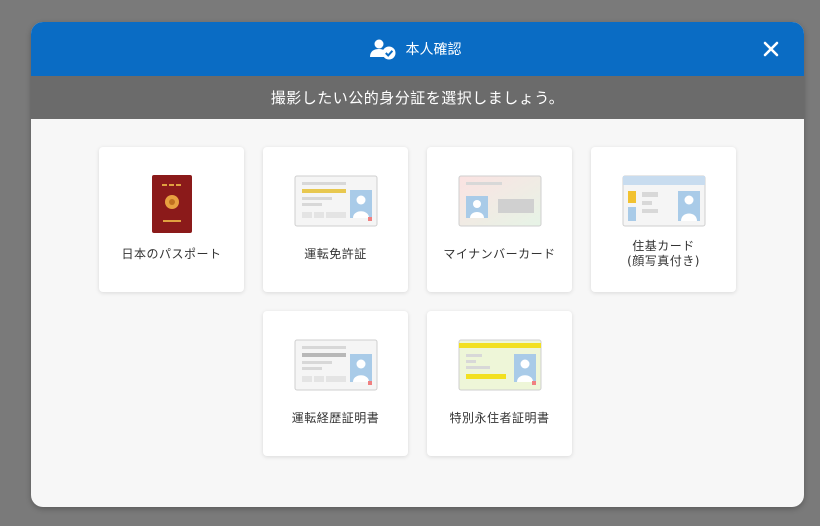 This screenshot has height=526, width=820. What do you see at coordinates (335, 254) in the screenshot?
I see `document-label: 運転免許証` at bounding box center [335, 254].